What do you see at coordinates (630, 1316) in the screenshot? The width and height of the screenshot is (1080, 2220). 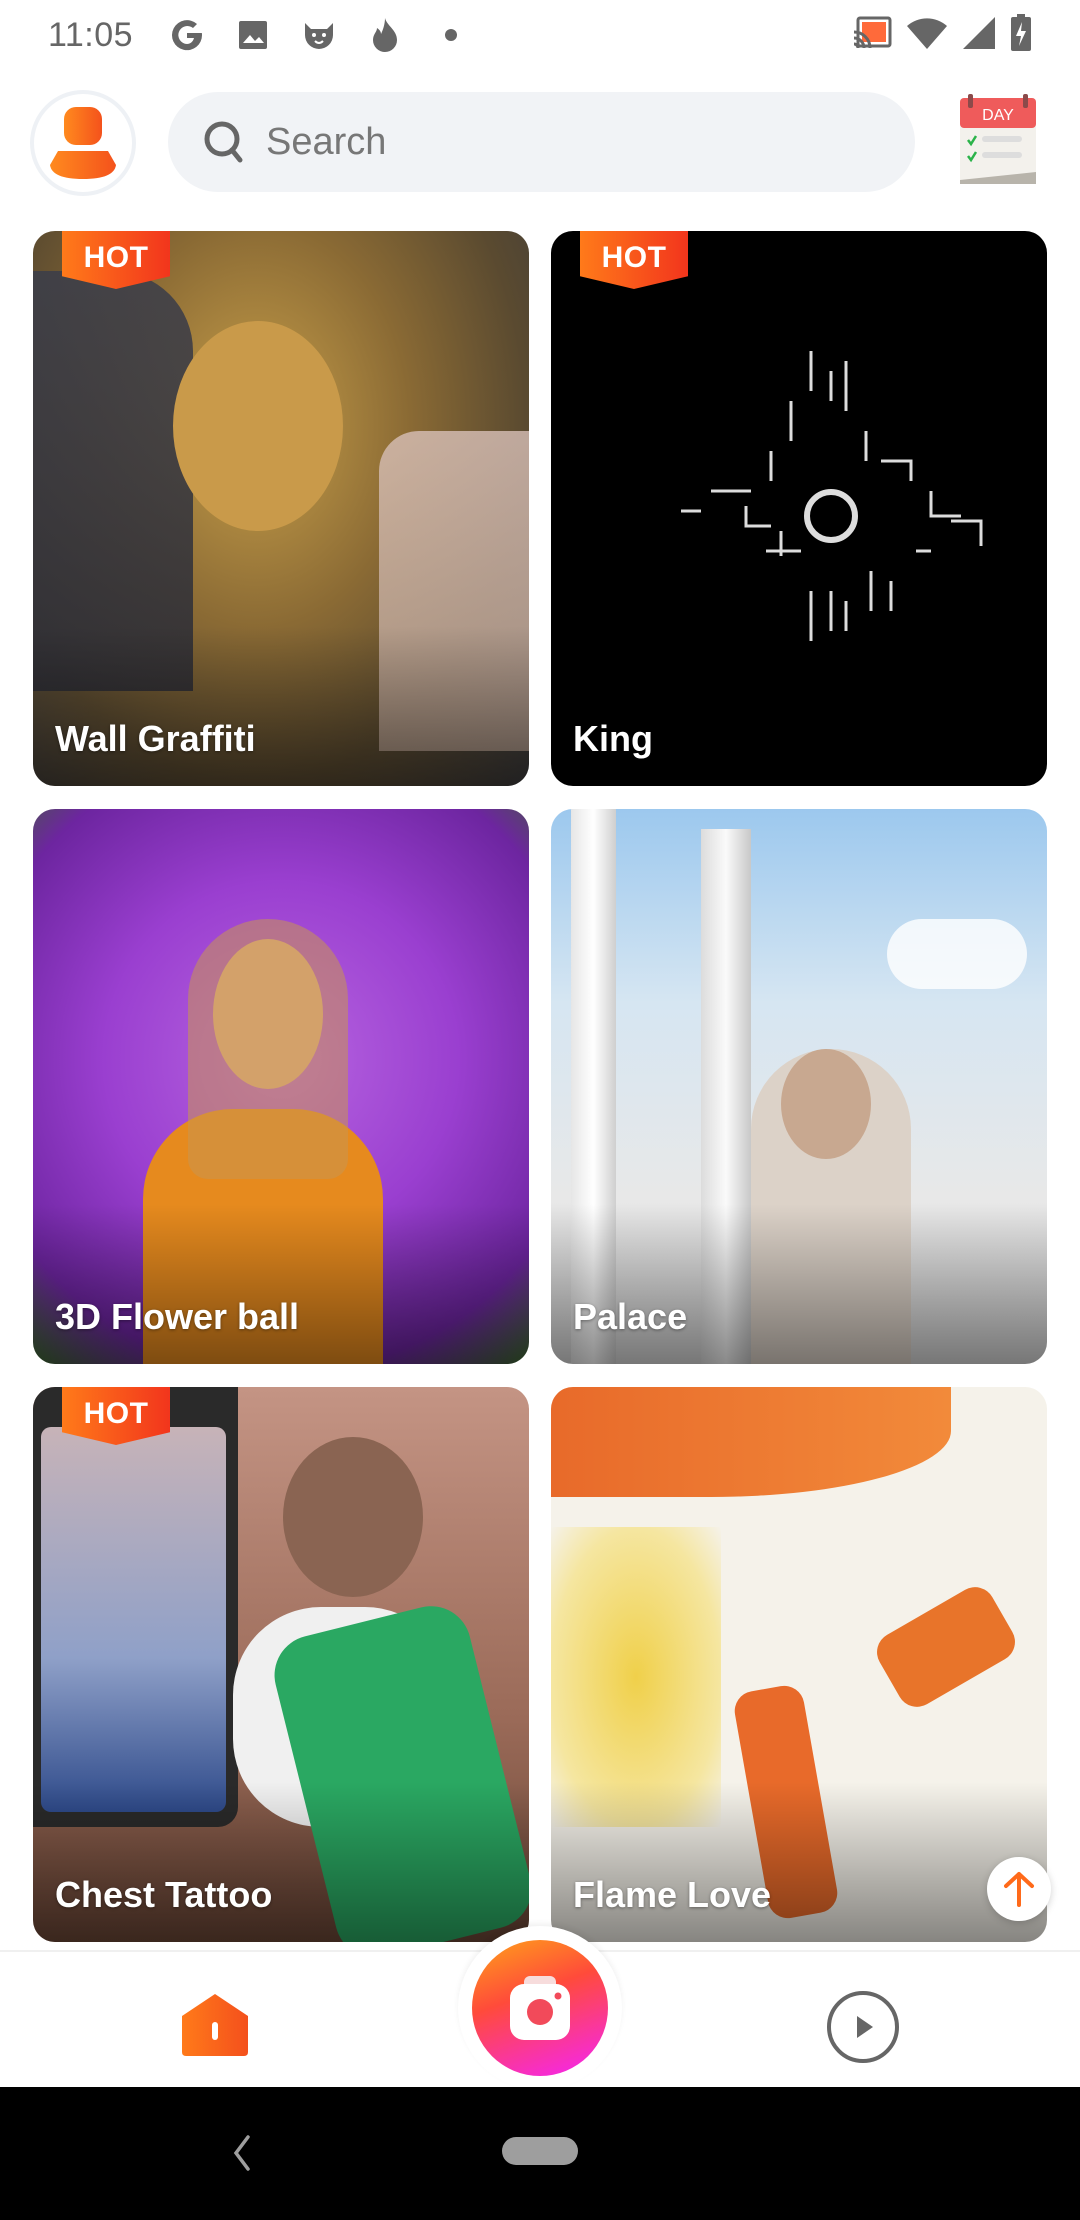 I see `card-title: Palace` at bounding box center [630, 1316].